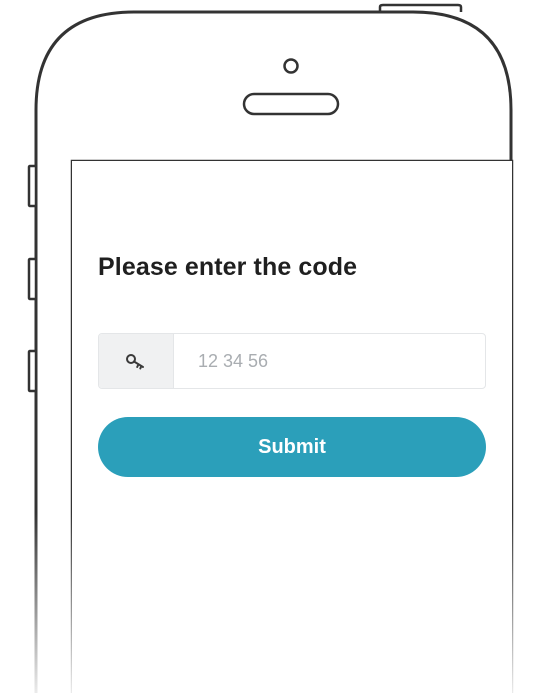 Image resolution: width=547 pixels, height=693 pixels. What do you see at coordinates (291, 66) in the screenshot?
I see `camera-icon` at bounding box center [291, 66].